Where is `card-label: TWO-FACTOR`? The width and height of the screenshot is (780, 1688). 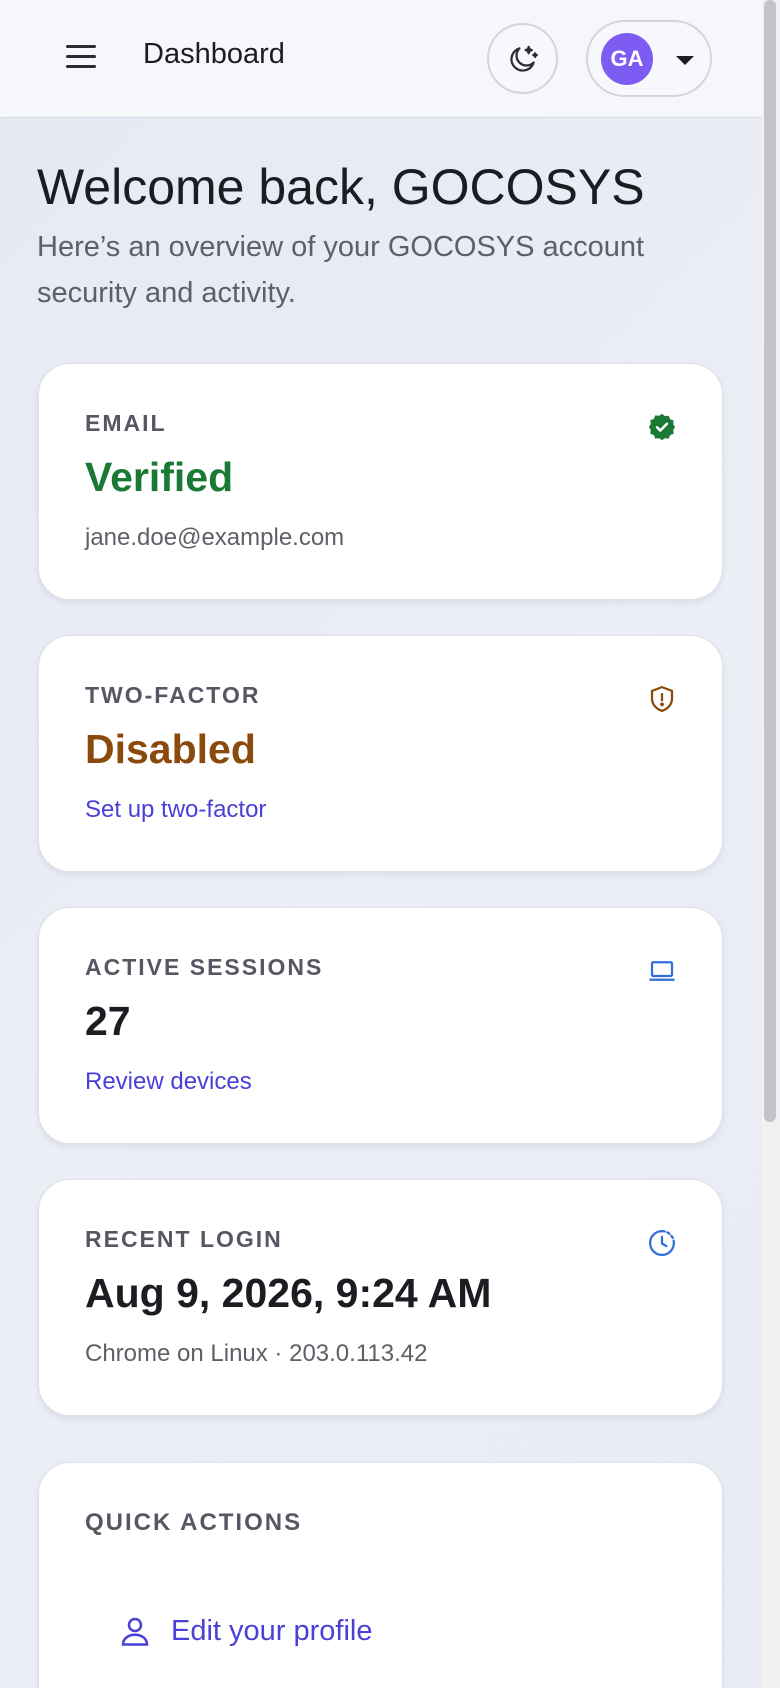
card-label: TWO-FACTOR is located at coordinates (173, 695).